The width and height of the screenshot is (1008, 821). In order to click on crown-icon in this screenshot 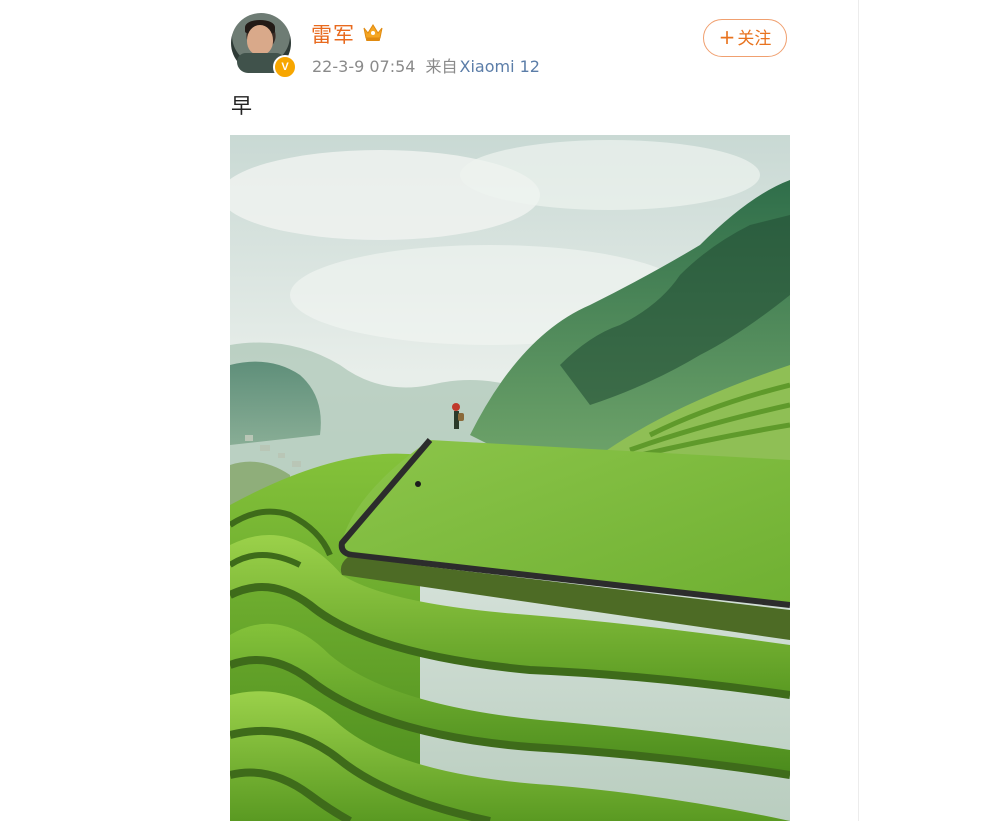, I will do `click(373, 32)`.